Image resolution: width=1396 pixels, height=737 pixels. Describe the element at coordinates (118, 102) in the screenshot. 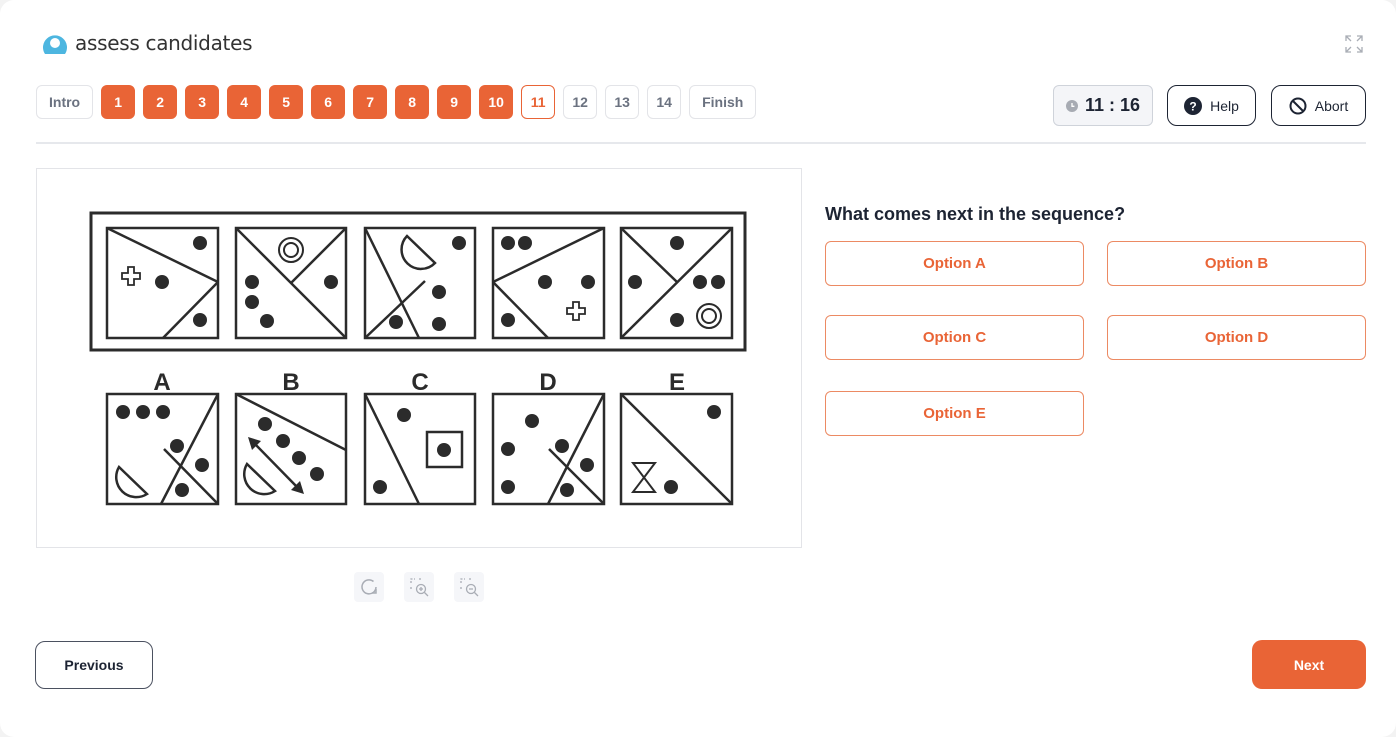

I see `nav-question-1: 1` at that location.